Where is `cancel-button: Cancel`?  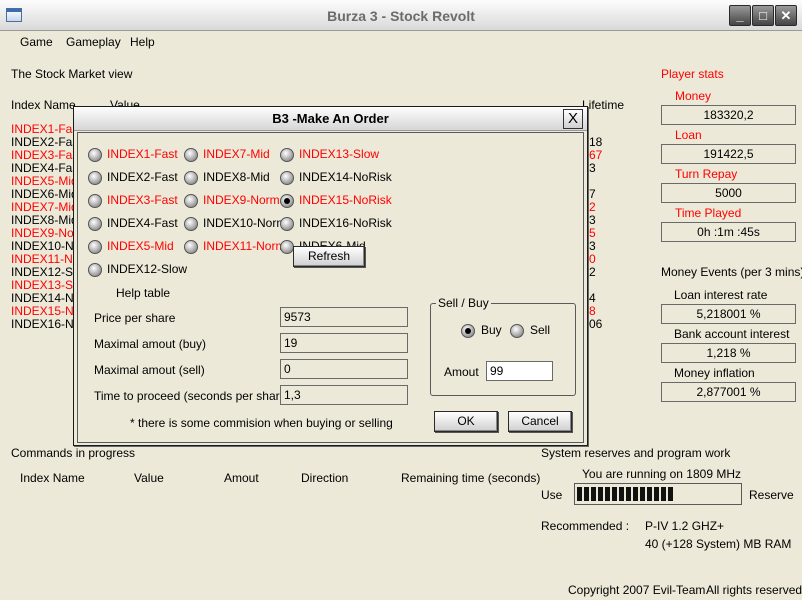
cancel-button: Cancel is located at coordinates (540, 421).